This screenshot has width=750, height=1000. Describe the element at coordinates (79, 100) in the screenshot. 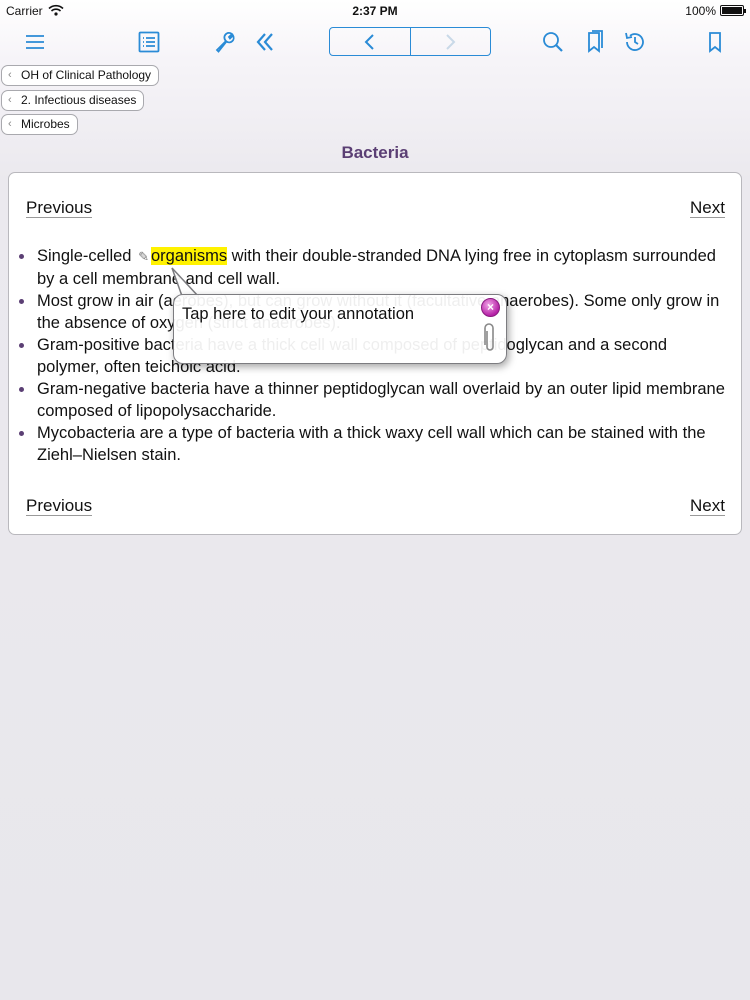

I see `breadcrumb-label: 2. Infectious diseases` at that location.